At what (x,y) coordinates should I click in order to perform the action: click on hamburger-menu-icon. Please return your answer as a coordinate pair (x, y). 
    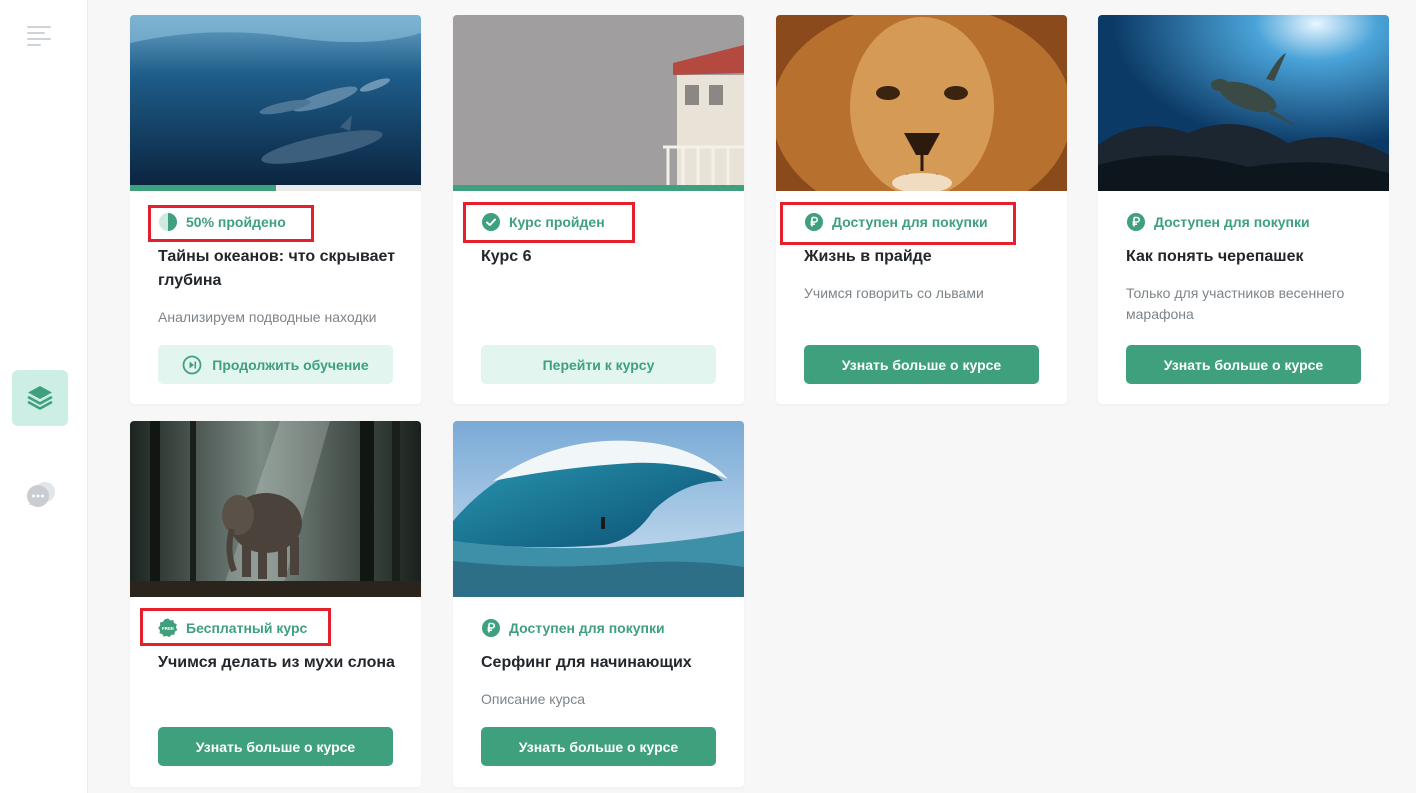
    Looking at the image, I should click on (40, 35).